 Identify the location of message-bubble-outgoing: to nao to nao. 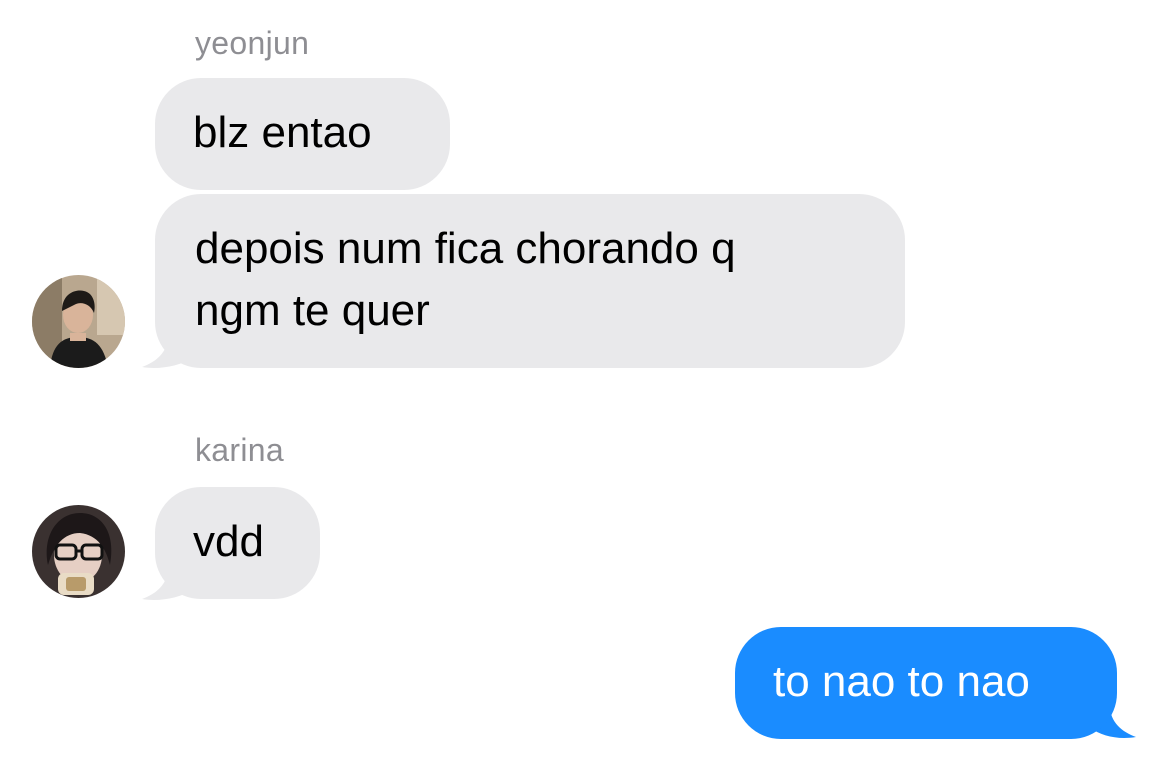
(926, 683).